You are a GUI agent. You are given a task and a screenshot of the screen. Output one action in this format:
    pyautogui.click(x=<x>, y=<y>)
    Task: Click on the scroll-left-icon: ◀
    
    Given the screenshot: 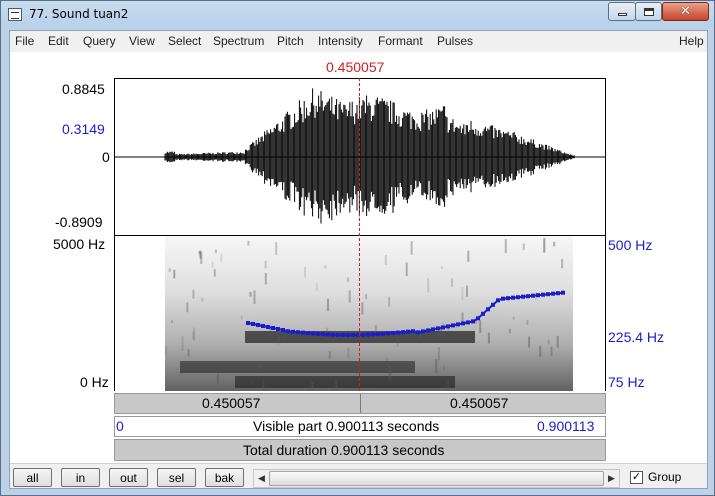 What is the action you would take?
    pyautogui.click(x=261, y=478)
    